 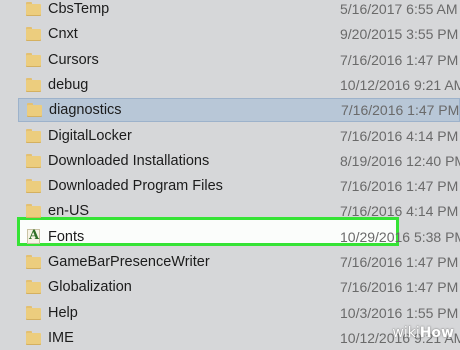 I want to click on file-name: Fonts, so click(x=66, y=236).